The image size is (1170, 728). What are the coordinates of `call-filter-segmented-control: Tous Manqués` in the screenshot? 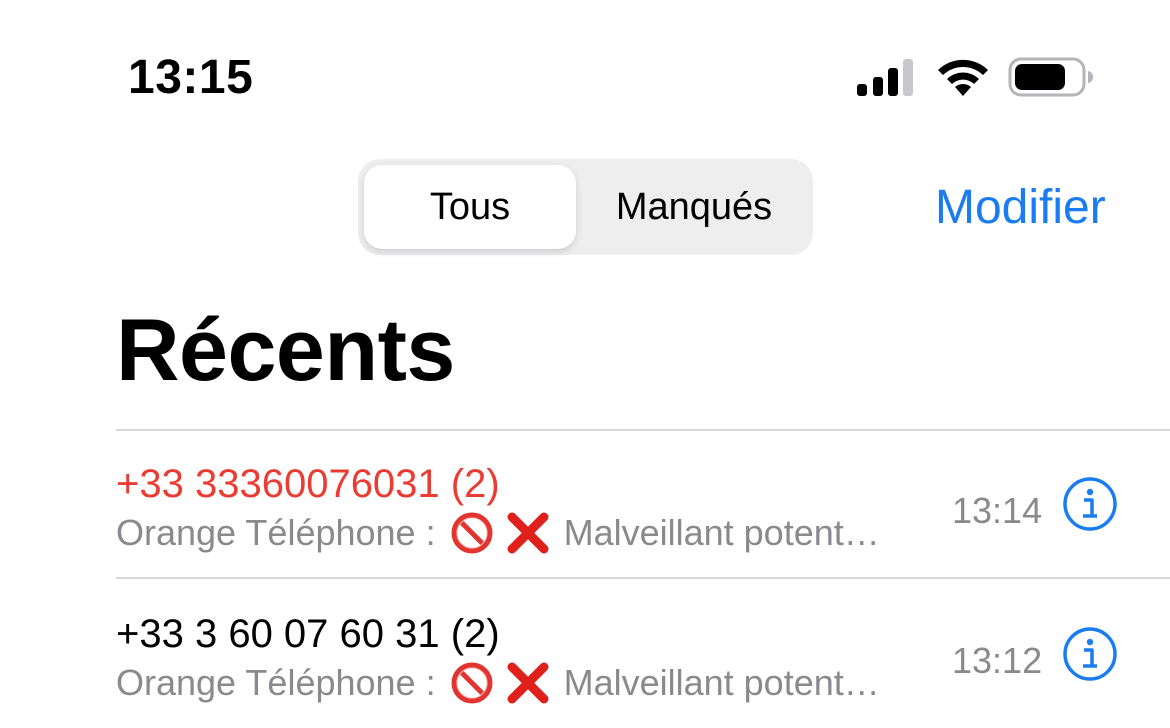 It's located at (585, 207).